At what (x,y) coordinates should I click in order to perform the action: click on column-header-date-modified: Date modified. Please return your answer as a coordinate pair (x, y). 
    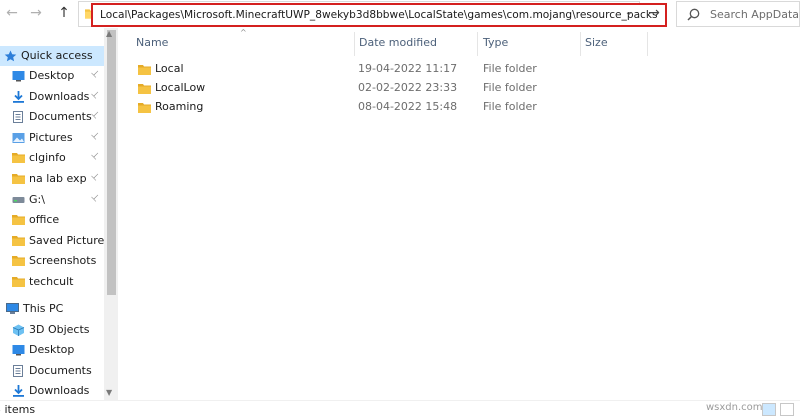
    Looking at the image, I should click on (398, 42).